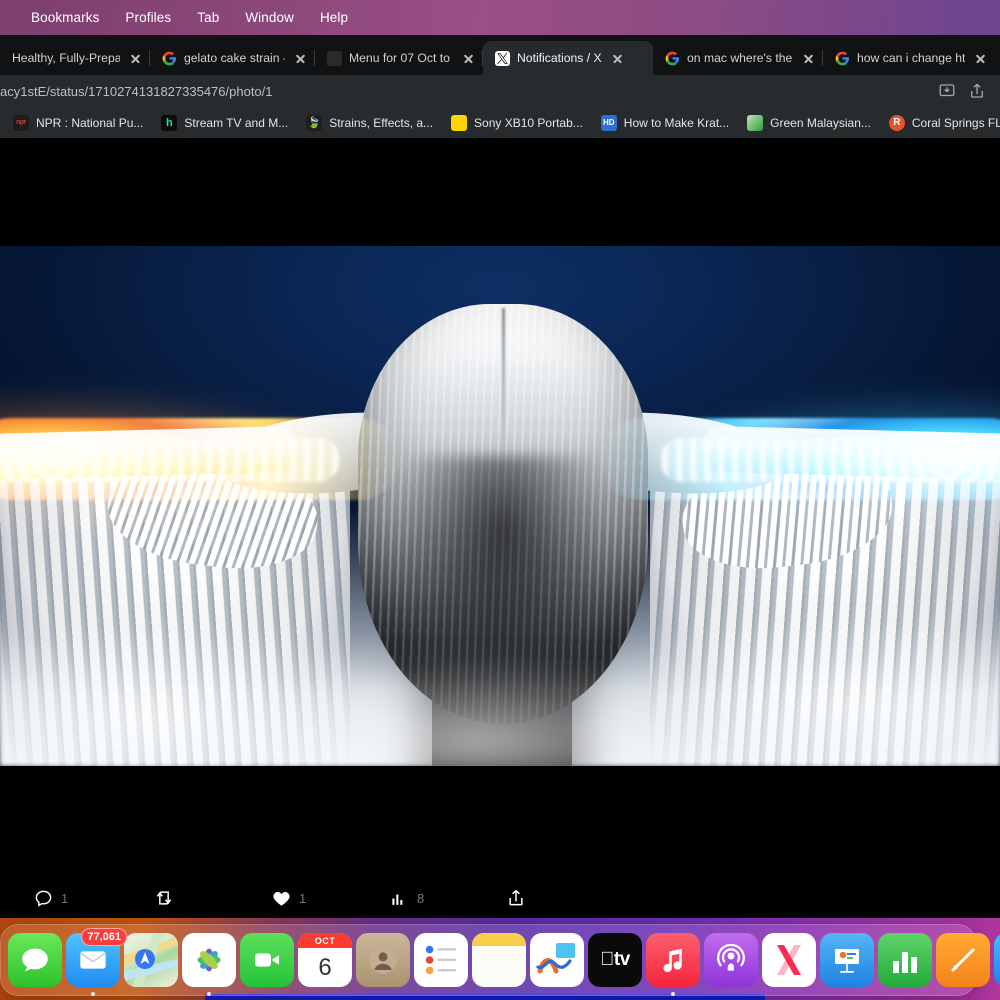 This screenshot has width=1000, height=1000. Describe the element at coordinates (499, 939) in the screenshot. I see `notes-header-strip` at that location.